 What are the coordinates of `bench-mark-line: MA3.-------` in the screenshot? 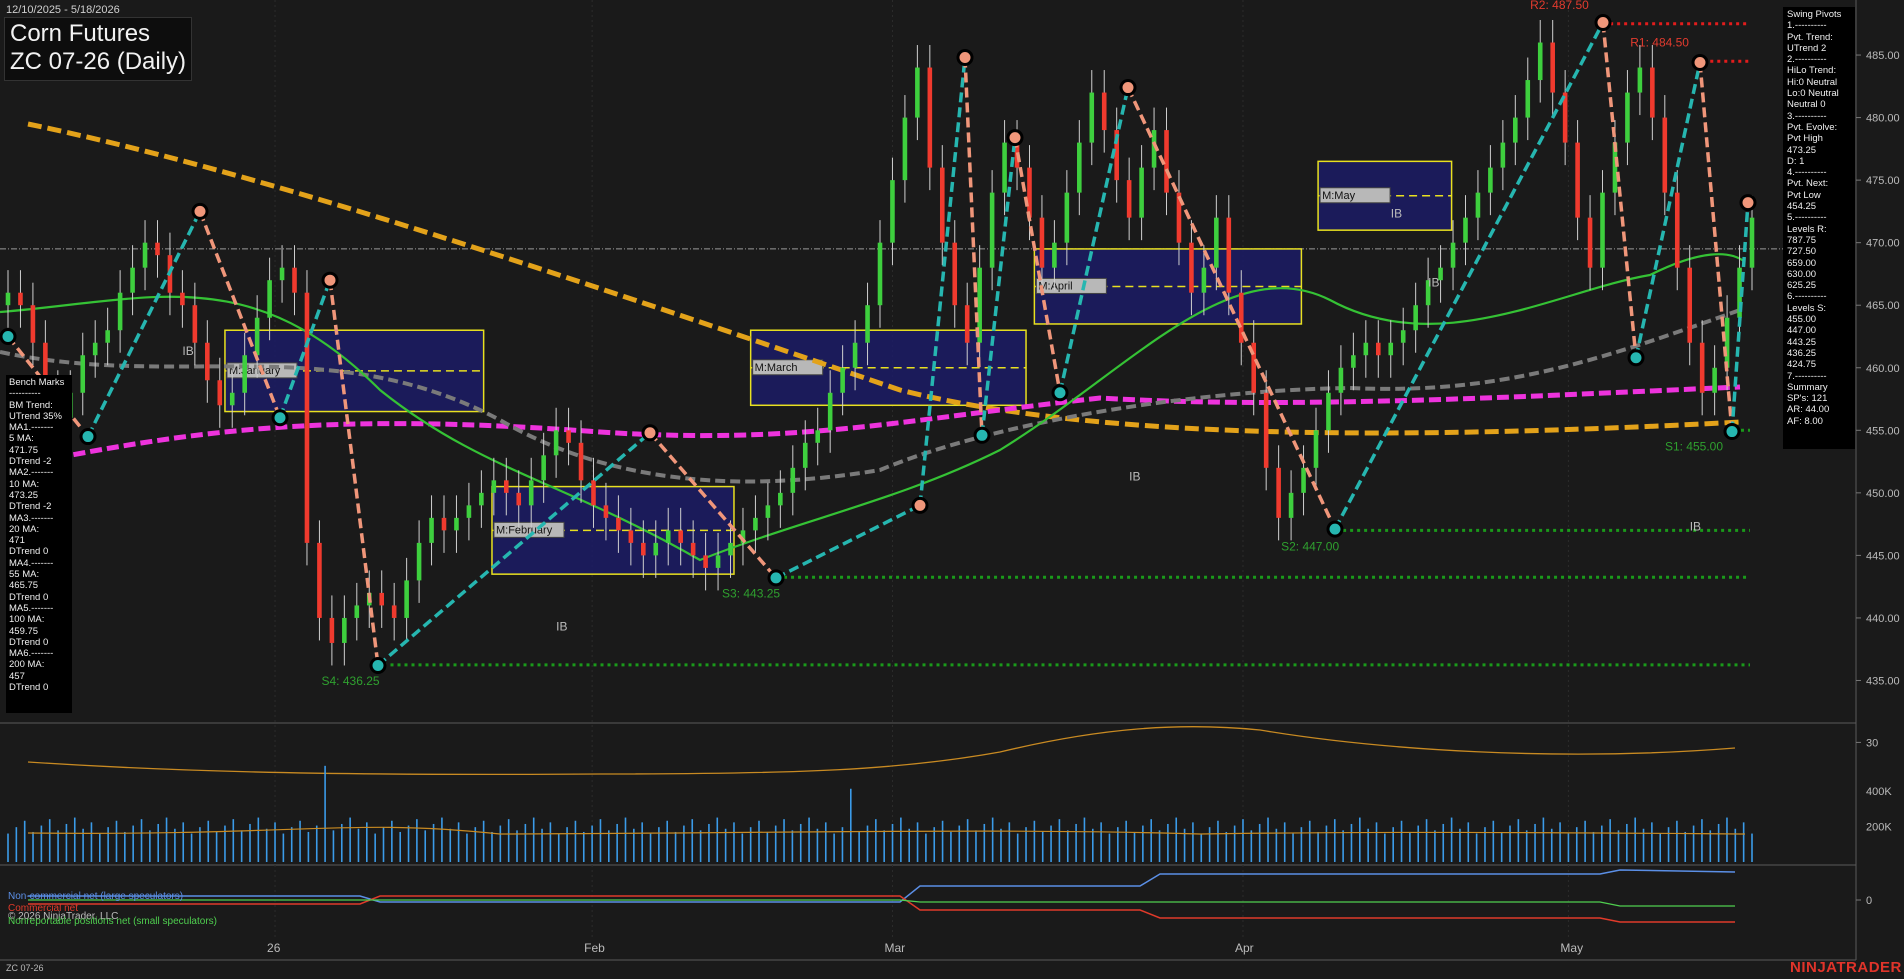 It's located at (31, 518).